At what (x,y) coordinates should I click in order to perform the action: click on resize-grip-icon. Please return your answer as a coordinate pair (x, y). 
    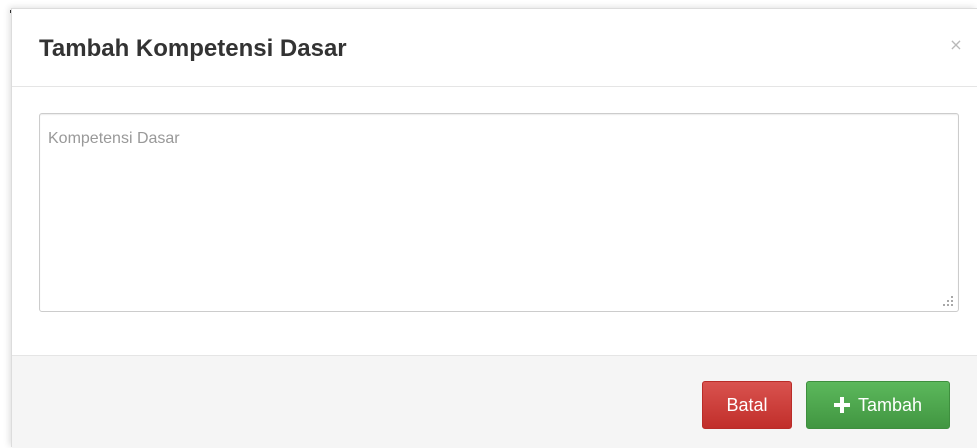
    Looking at the image, I should click on (948, 301).